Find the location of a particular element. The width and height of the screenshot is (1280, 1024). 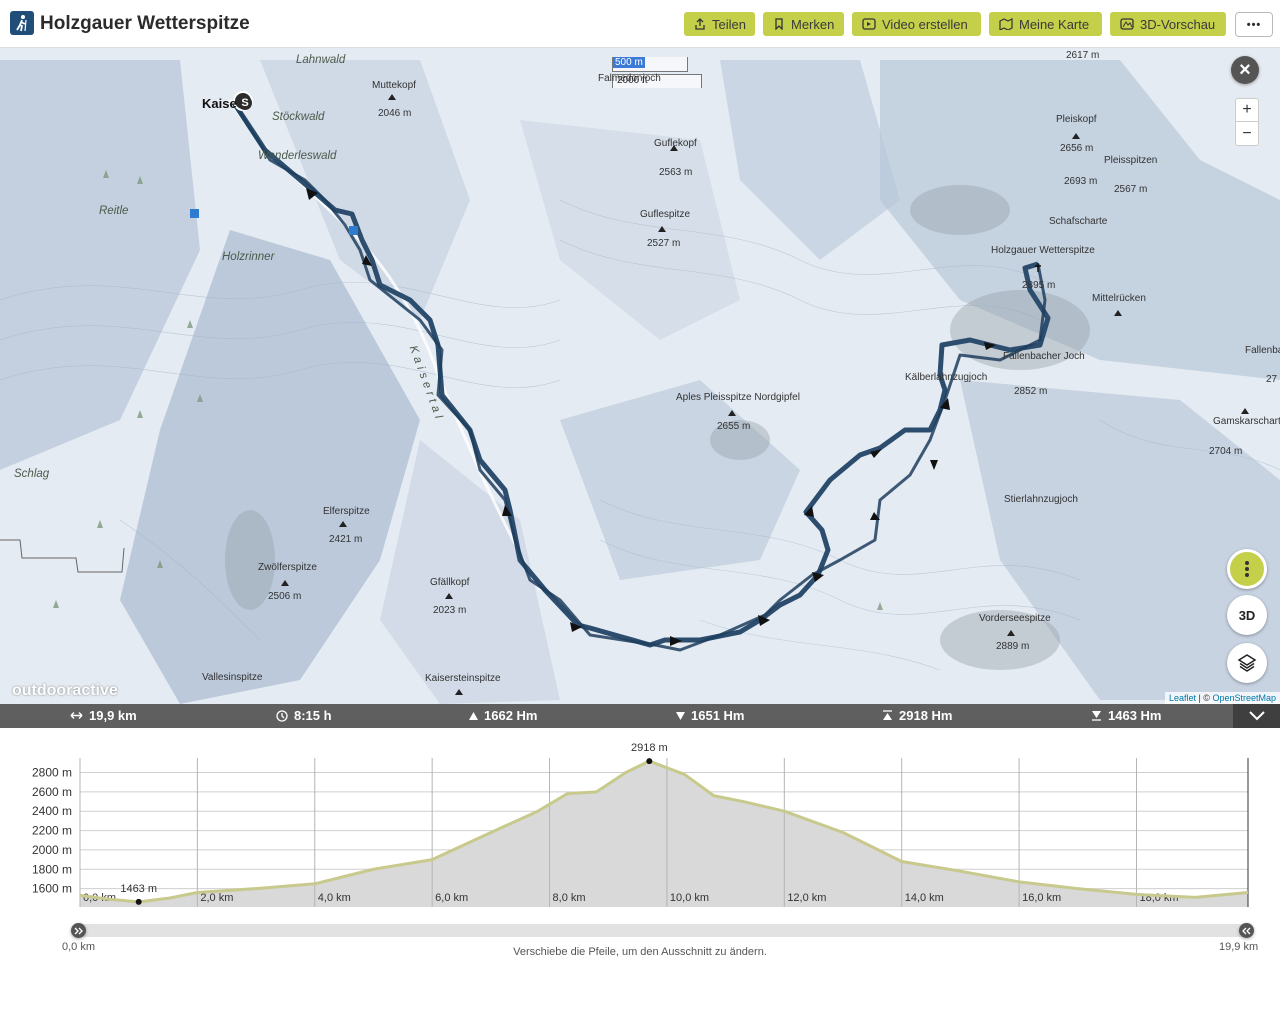

label-wetterspitze-alt: 2895 m is located at coordinates (1039, 285).